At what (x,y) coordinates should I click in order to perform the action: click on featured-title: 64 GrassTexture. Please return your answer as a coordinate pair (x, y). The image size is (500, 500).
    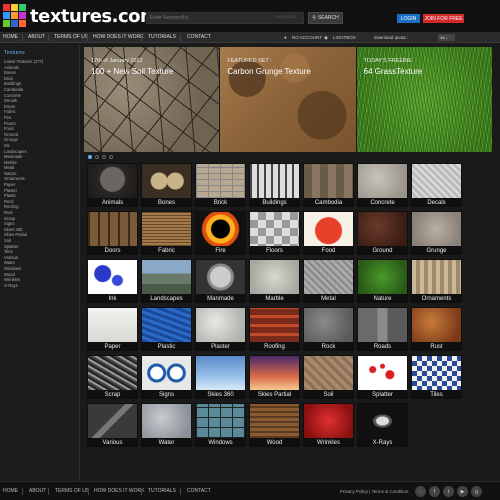
    Looking at the image, I should click on (393, 71).